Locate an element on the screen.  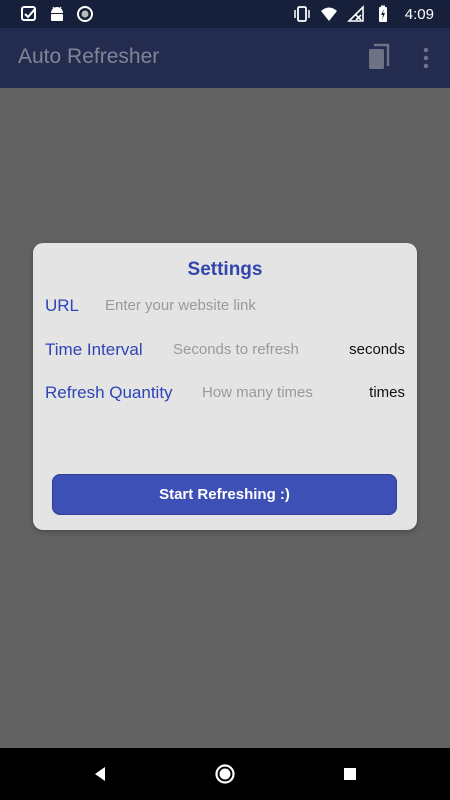
vibrate-icon is located at coordinates (302, 14).